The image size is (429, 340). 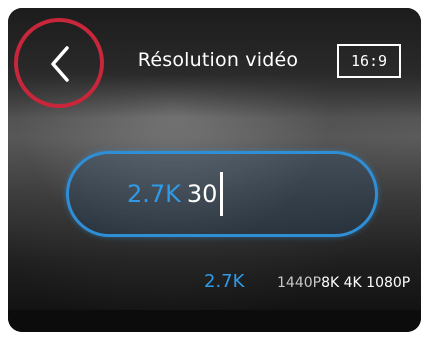 What do you see at coordinates (299, 283) in the screenshot?
I see `option-1440p: 1440P` at bounding box center [299, 283].